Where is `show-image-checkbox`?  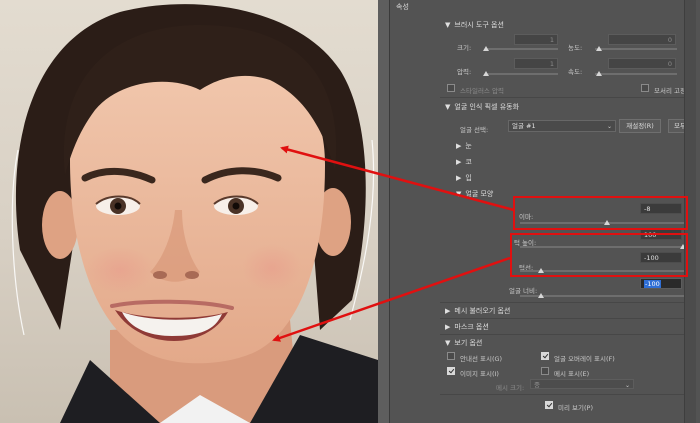
show-image-checkbox is located at coordinates (451, 371).